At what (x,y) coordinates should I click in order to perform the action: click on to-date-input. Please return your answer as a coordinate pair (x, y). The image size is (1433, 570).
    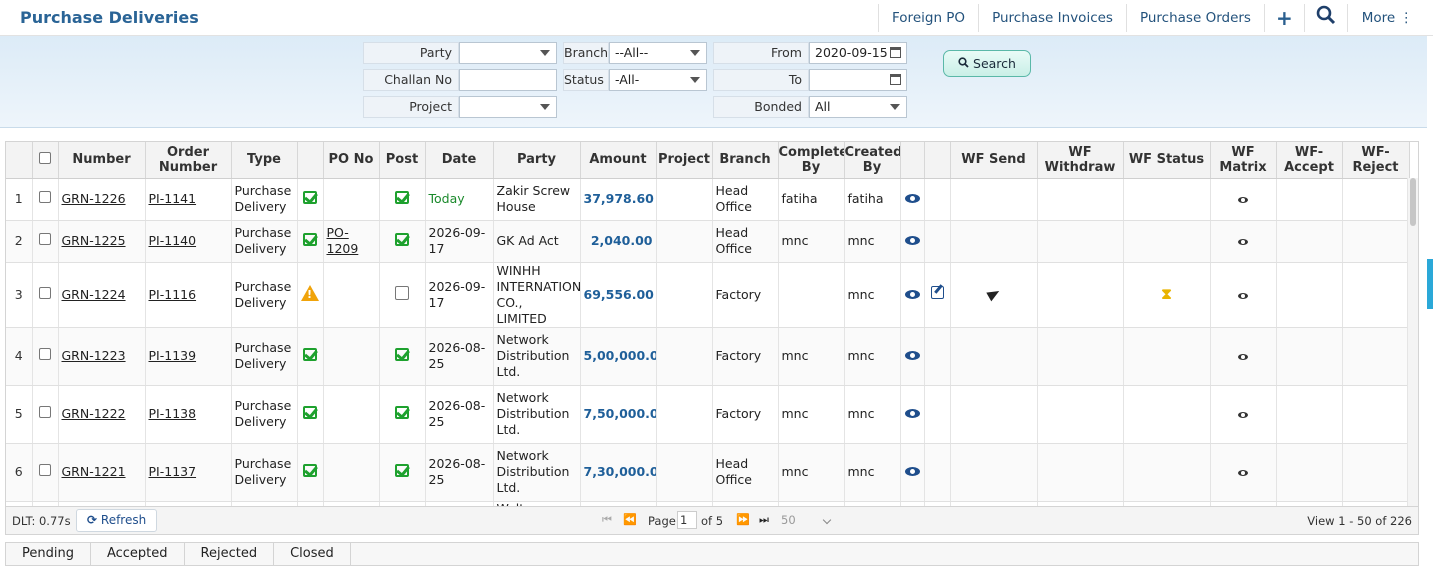
    Looking at the image, I should click on (858, 80).